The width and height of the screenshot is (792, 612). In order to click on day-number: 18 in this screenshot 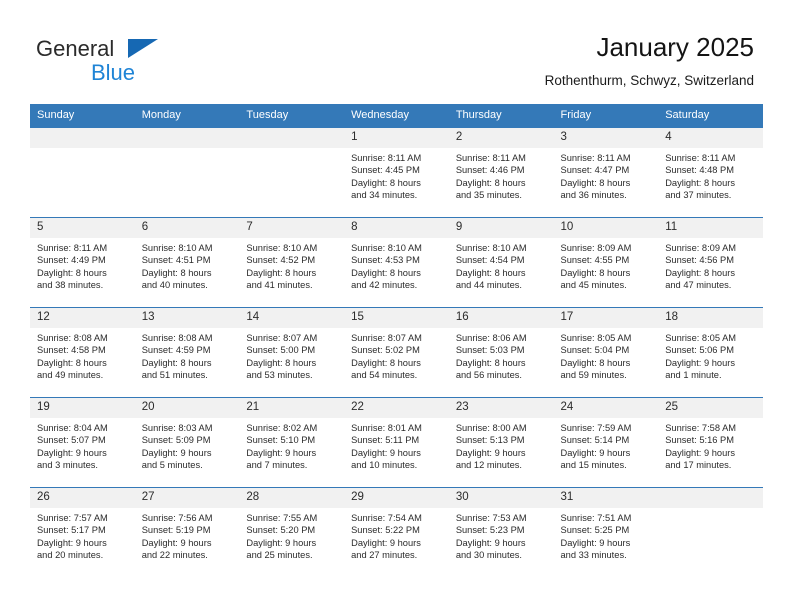, I will do `click(710, 318)`.